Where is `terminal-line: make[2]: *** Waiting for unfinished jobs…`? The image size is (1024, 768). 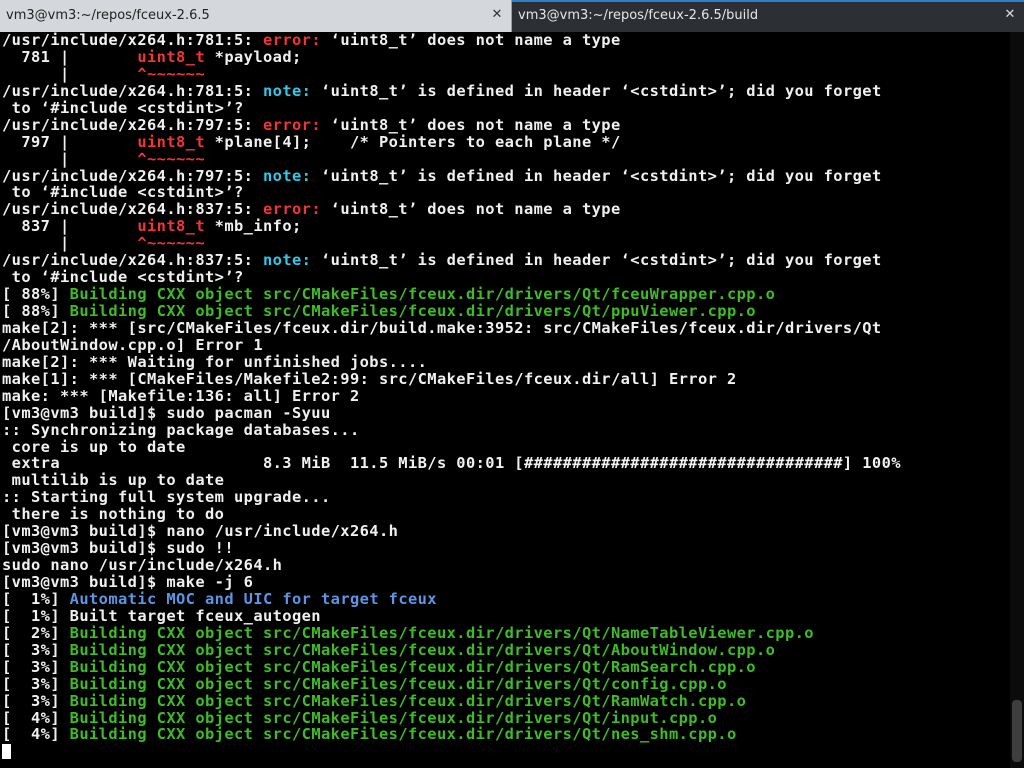 terminal-line: make[2]: *** Waiting for unfinished jobs… is located at coordinates (215, 361).